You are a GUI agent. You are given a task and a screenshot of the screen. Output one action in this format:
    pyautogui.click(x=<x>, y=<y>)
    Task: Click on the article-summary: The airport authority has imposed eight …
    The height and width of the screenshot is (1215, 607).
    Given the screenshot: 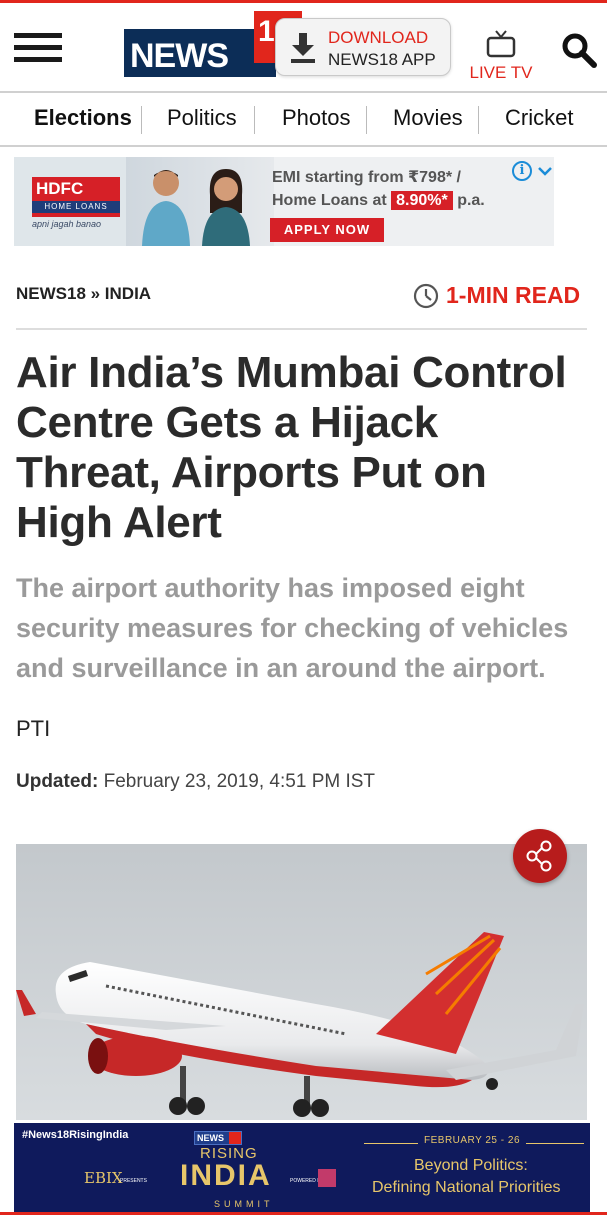 What is the action you would take?
    pyautogui.click(x=292, y=628)
    